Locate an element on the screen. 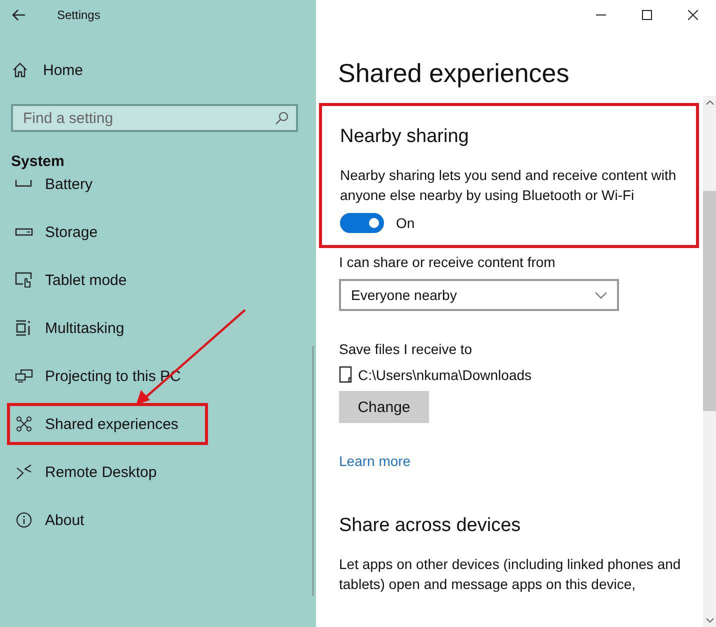 The image size is (716, 627). battery-icon is located at coordinates (24, 184).